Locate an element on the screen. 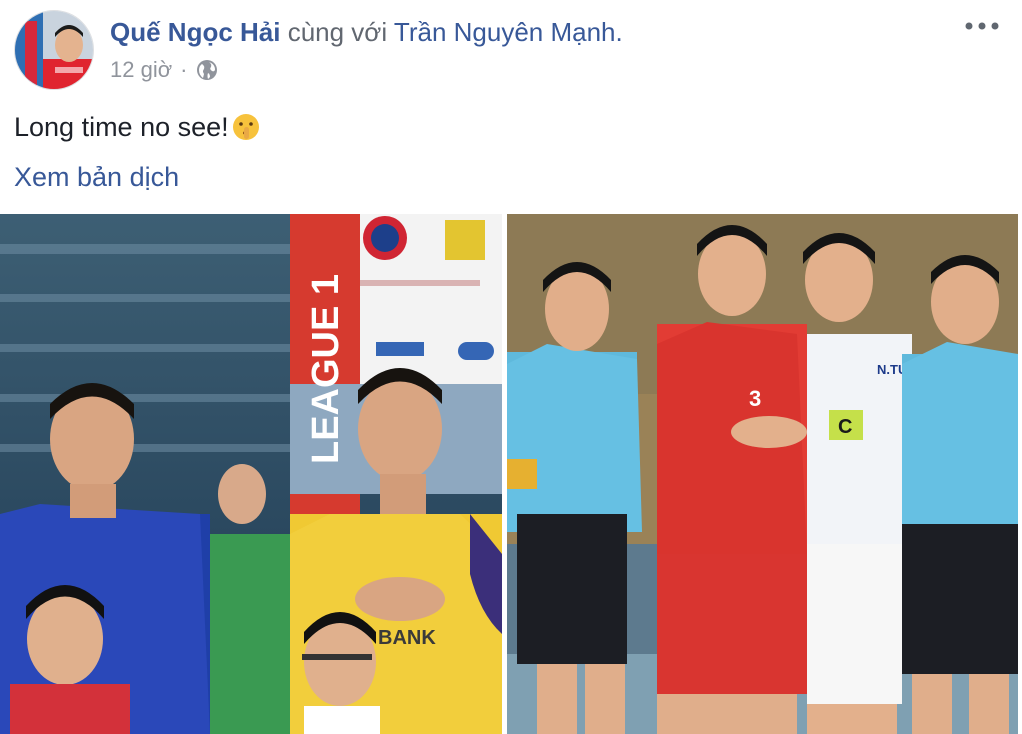 This screenshot has height=734, width=1022. tagged-person-link: Trần Nguyên Mạnh. is located at coordinates (508, 32).